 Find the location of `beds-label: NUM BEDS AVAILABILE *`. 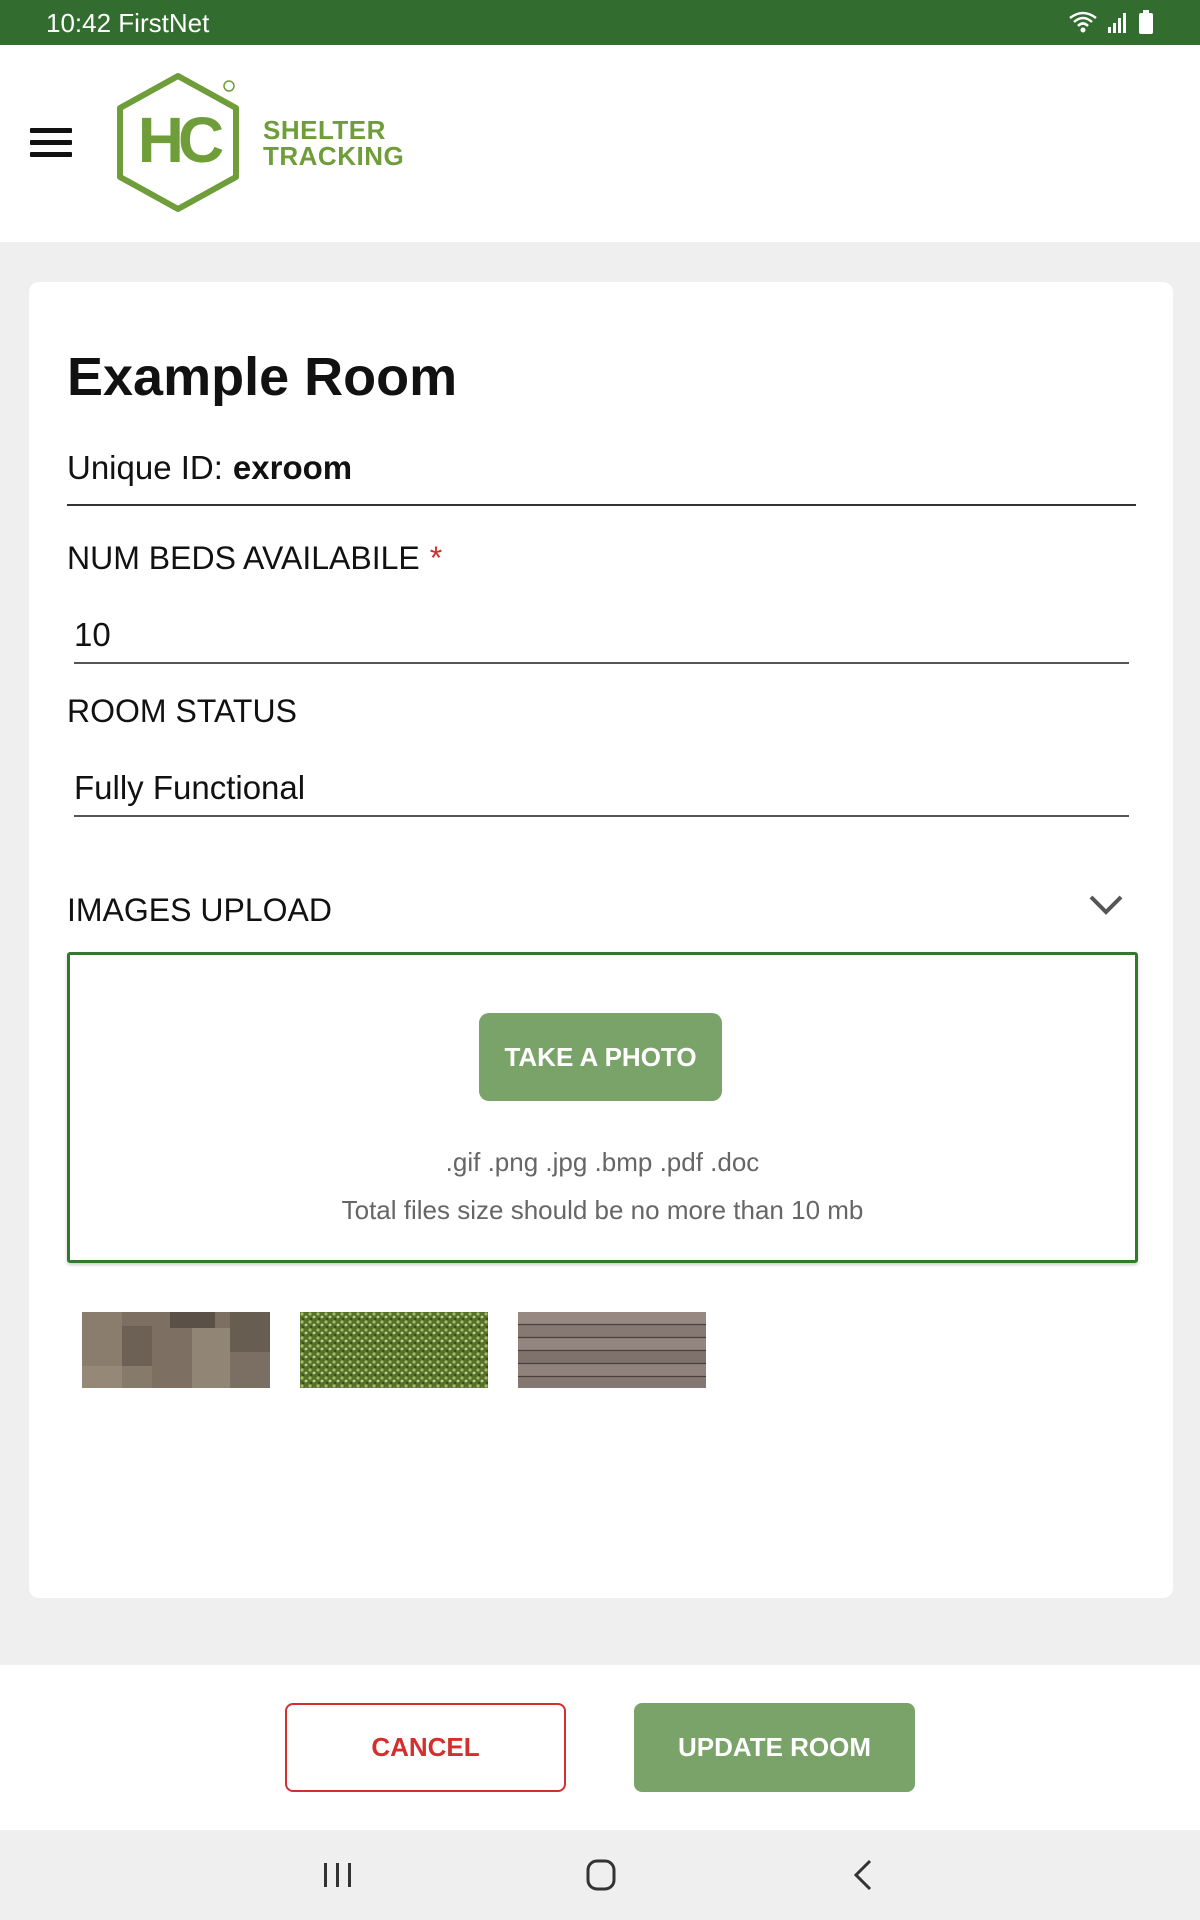

beds-label: NUM BEDS AVAILABILE * is located at coordinates (254, 558).